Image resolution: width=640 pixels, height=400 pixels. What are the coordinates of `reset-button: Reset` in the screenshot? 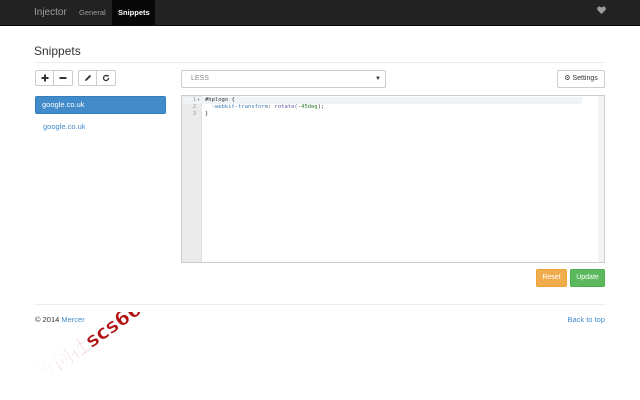 It's located at (551, 278).